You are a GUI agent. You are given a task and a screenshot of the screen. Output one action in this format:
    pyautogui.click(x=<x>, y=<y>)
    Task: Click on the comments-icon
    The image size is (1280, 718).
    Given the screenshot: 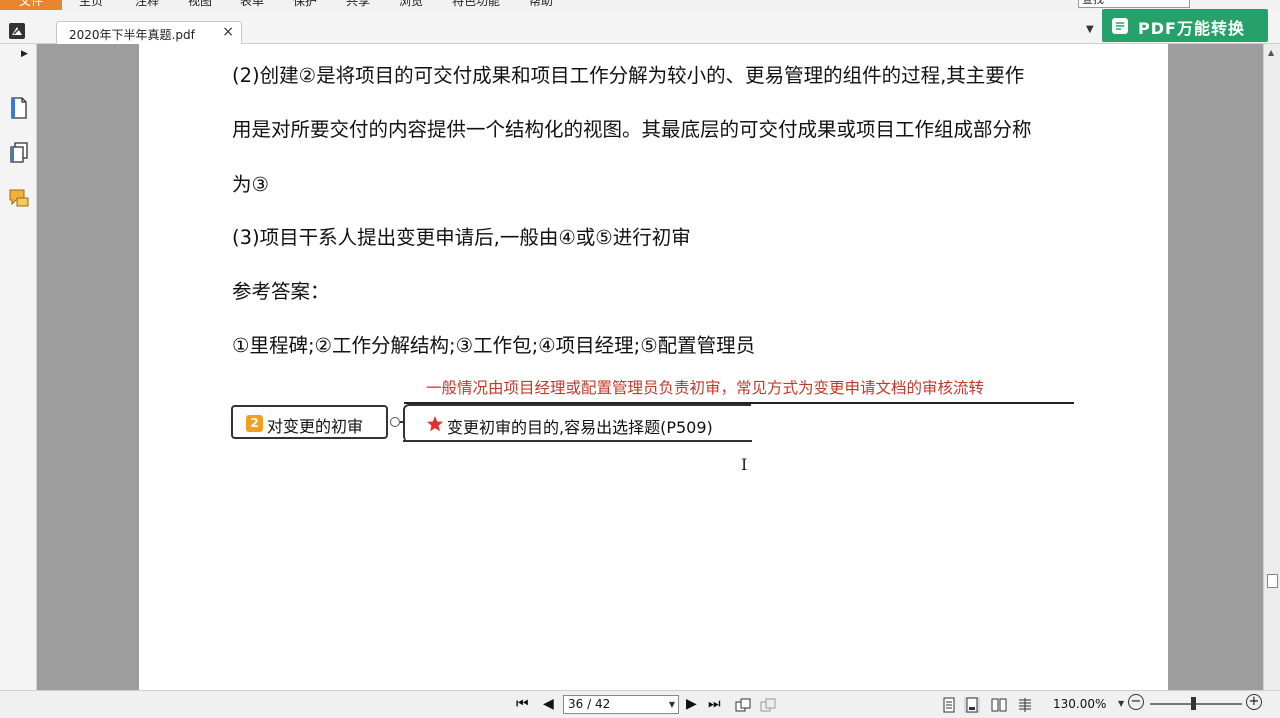 What is the action you would take?
    pyautogui.click(x=19, y=198)
    